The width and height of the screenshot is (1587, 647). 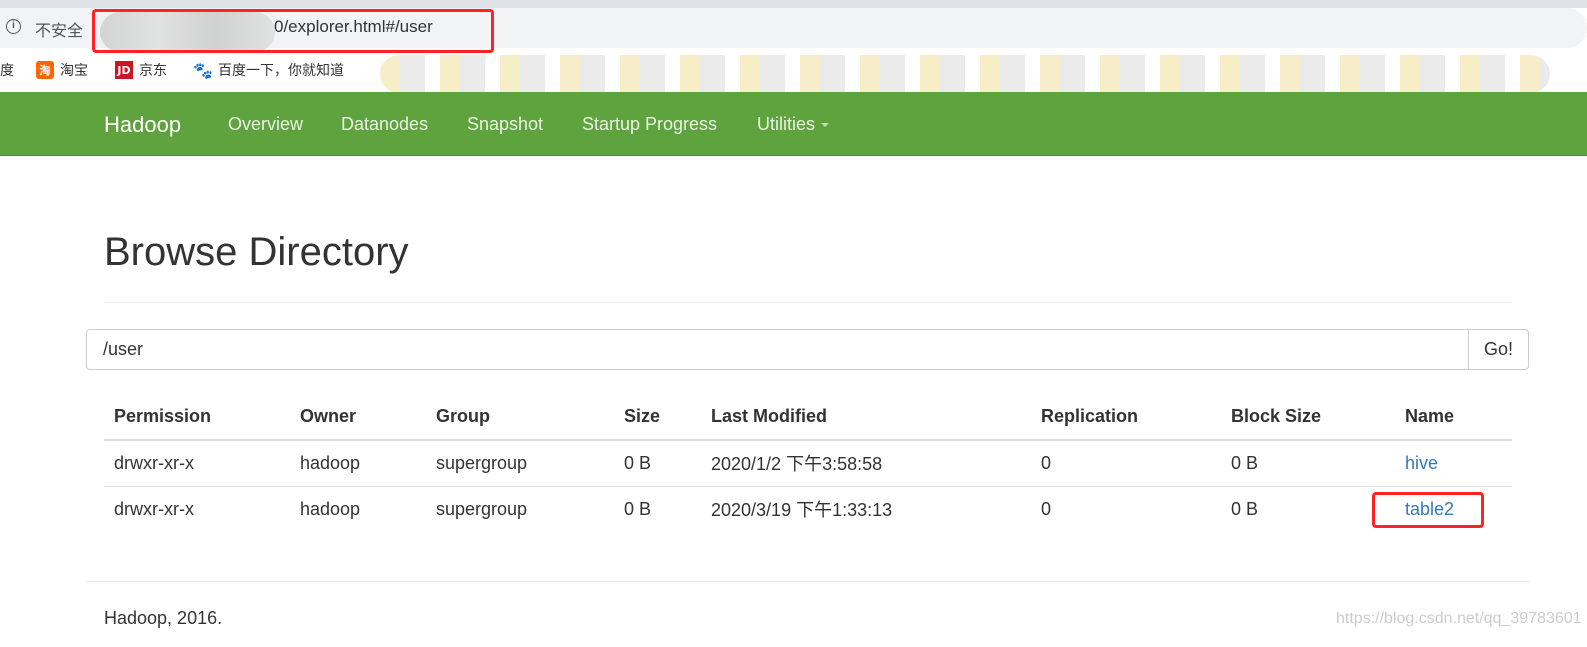 What do you see at coordinates (1308, 417) in the screenshot?
I see `col-block-size: Block Size` at bounding box center [1308, 417].